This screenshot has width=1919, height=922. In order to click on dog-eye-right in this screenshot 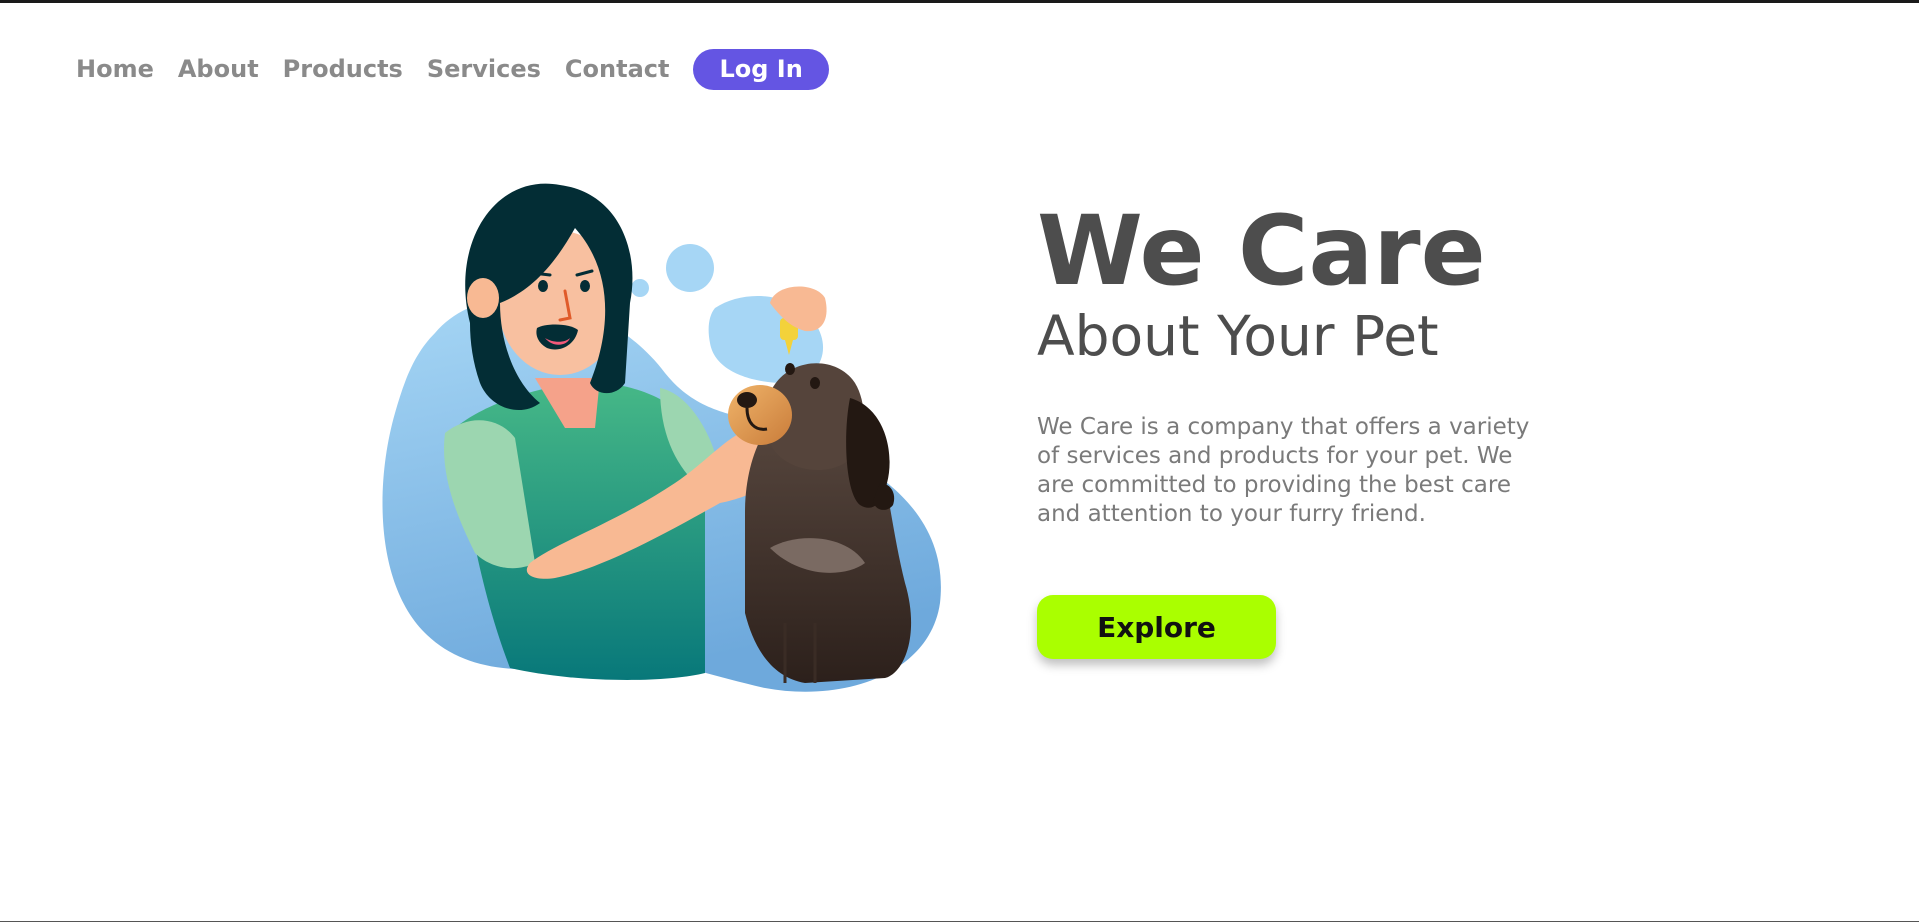, I will do `click(815, 383)`.